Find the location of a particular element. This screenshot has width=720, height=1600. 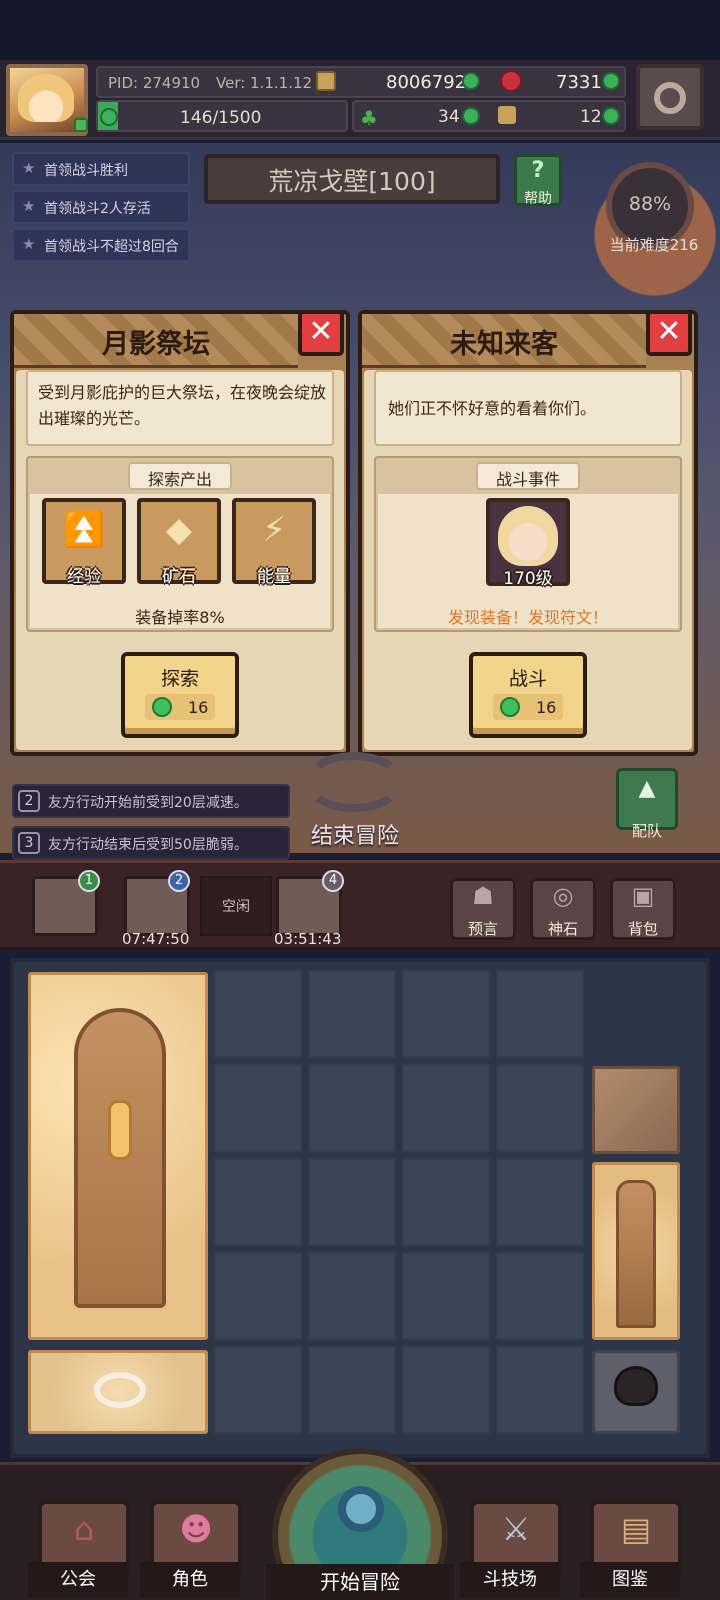

experience-icon: ⏫ is located at coordinates (84, 530).